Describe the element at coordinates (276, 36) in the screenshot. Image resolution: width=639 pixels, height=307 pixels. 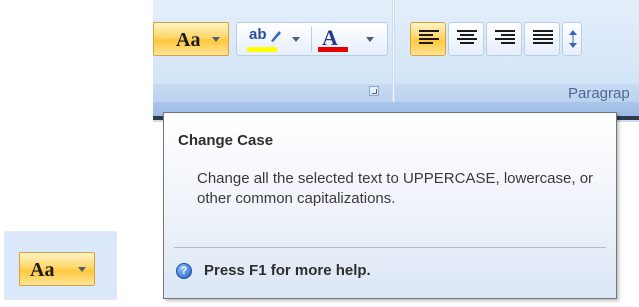
I see `highlight-pen-icon` at that location.